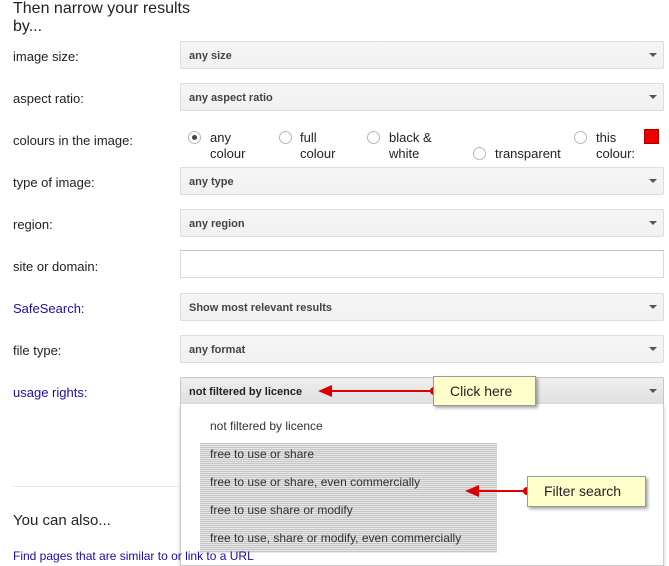 This screenshot has width=669, height=566. What do you see at coordinates (498, 491) in the screenshot?
I see `filter-search-arrow` at bounding box center [498, 491].